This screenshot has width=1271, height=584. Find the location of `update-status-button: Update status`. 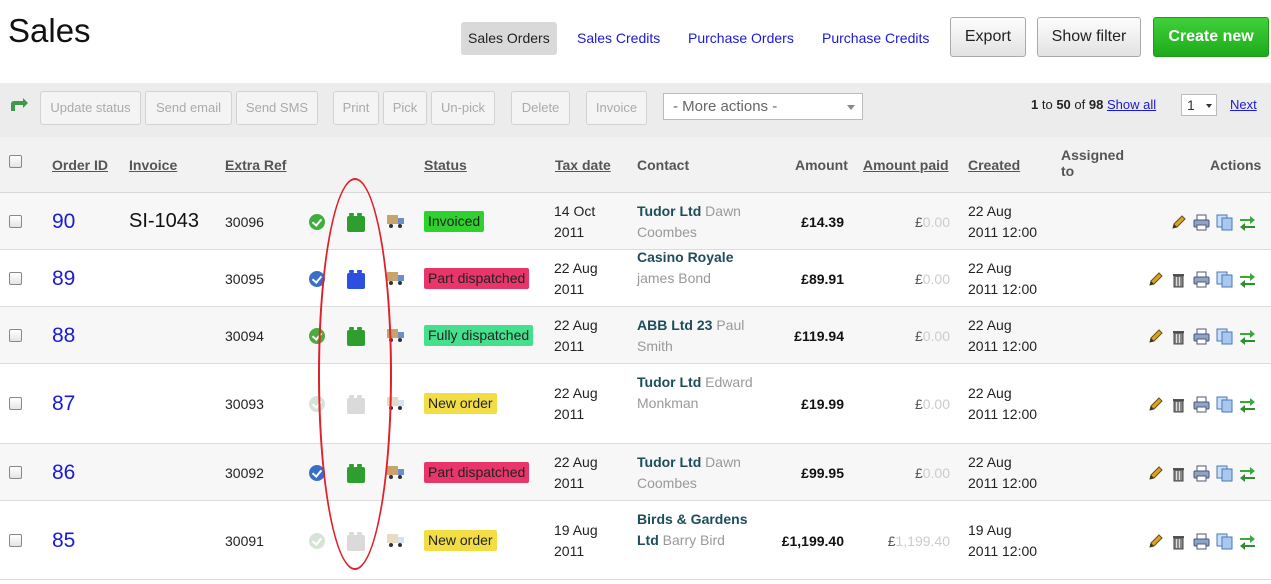

update-status-button: Update status is located at coordinates (90, 108).